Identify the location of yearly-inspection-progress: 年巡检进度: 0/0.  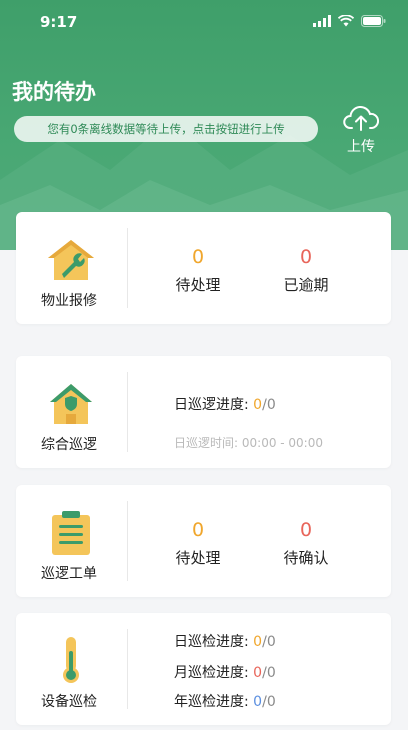
(225, 701).